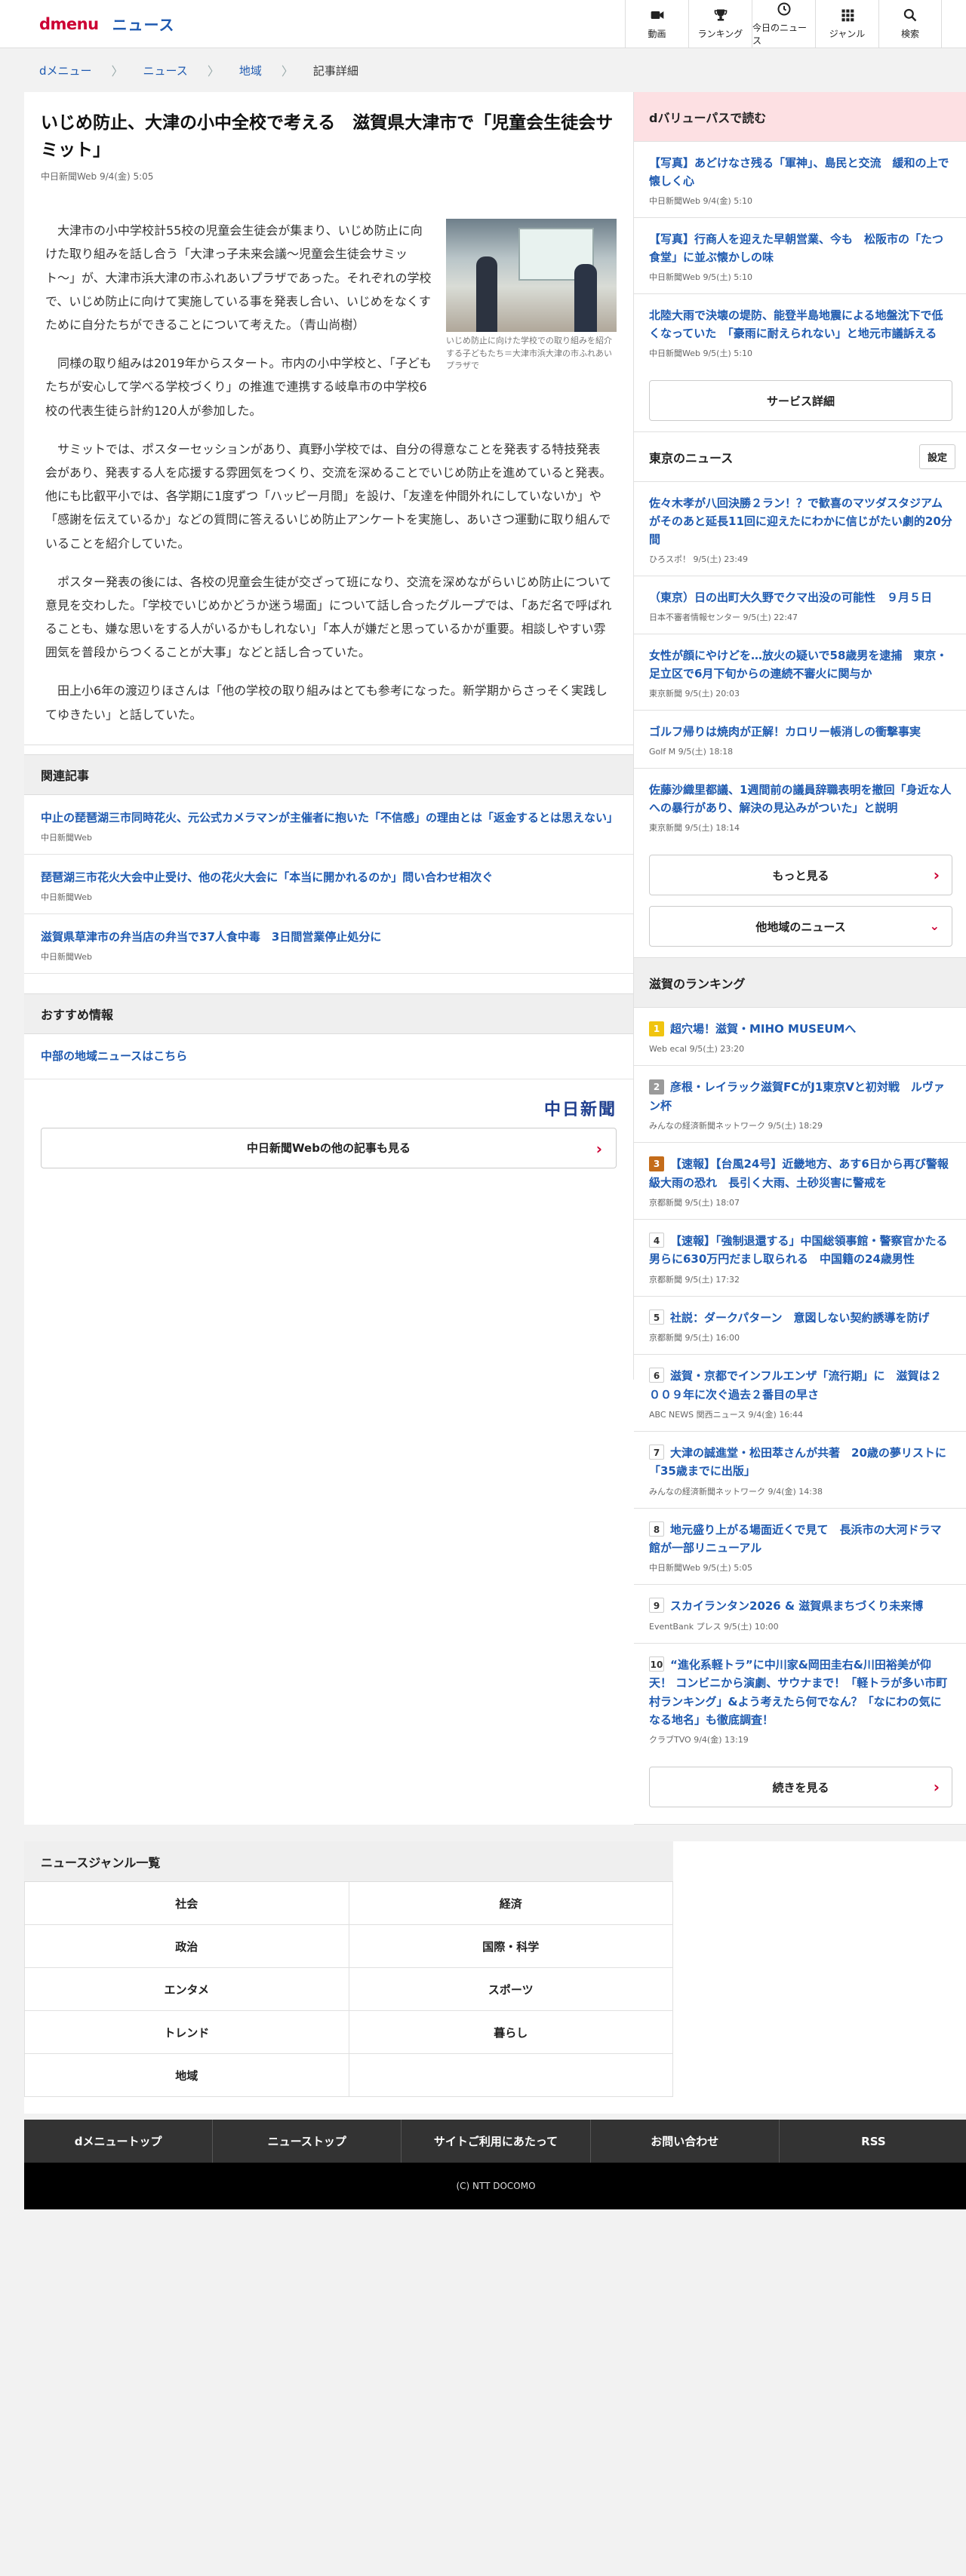  I want to click on ranking-source: Web ecal 9/5(土) 23:20, so click(697, 1049).